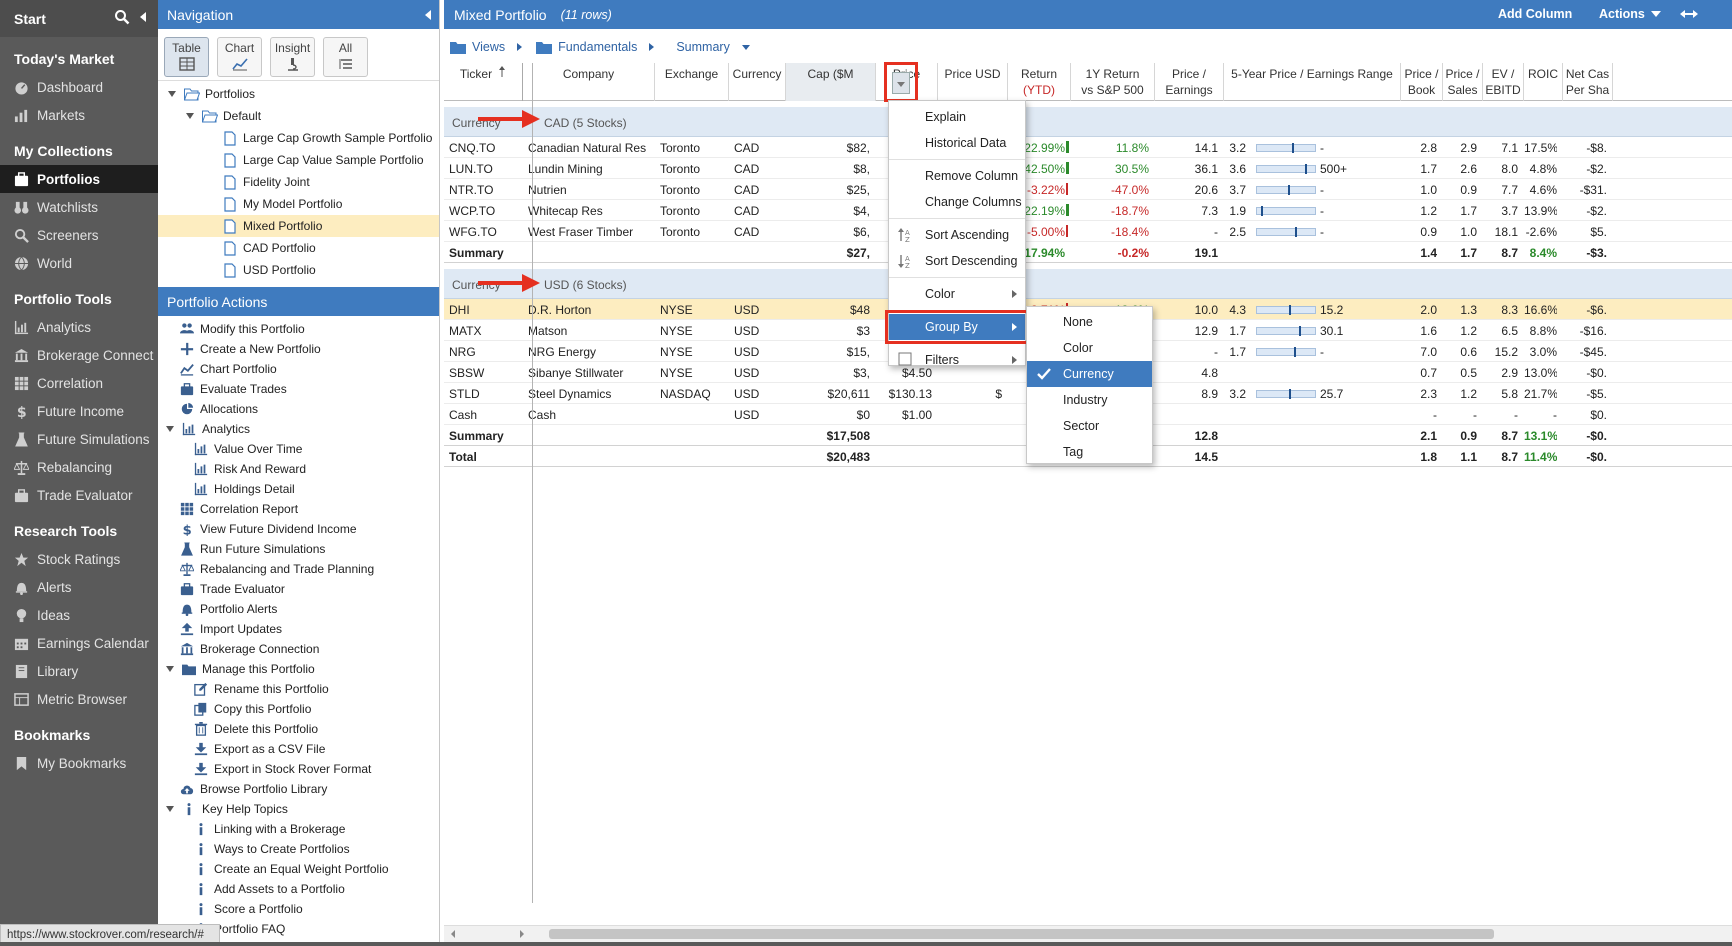  I want to click on tree-portfolio-item: Large Cap Growth Sample Portfolio, so click(298, 138).